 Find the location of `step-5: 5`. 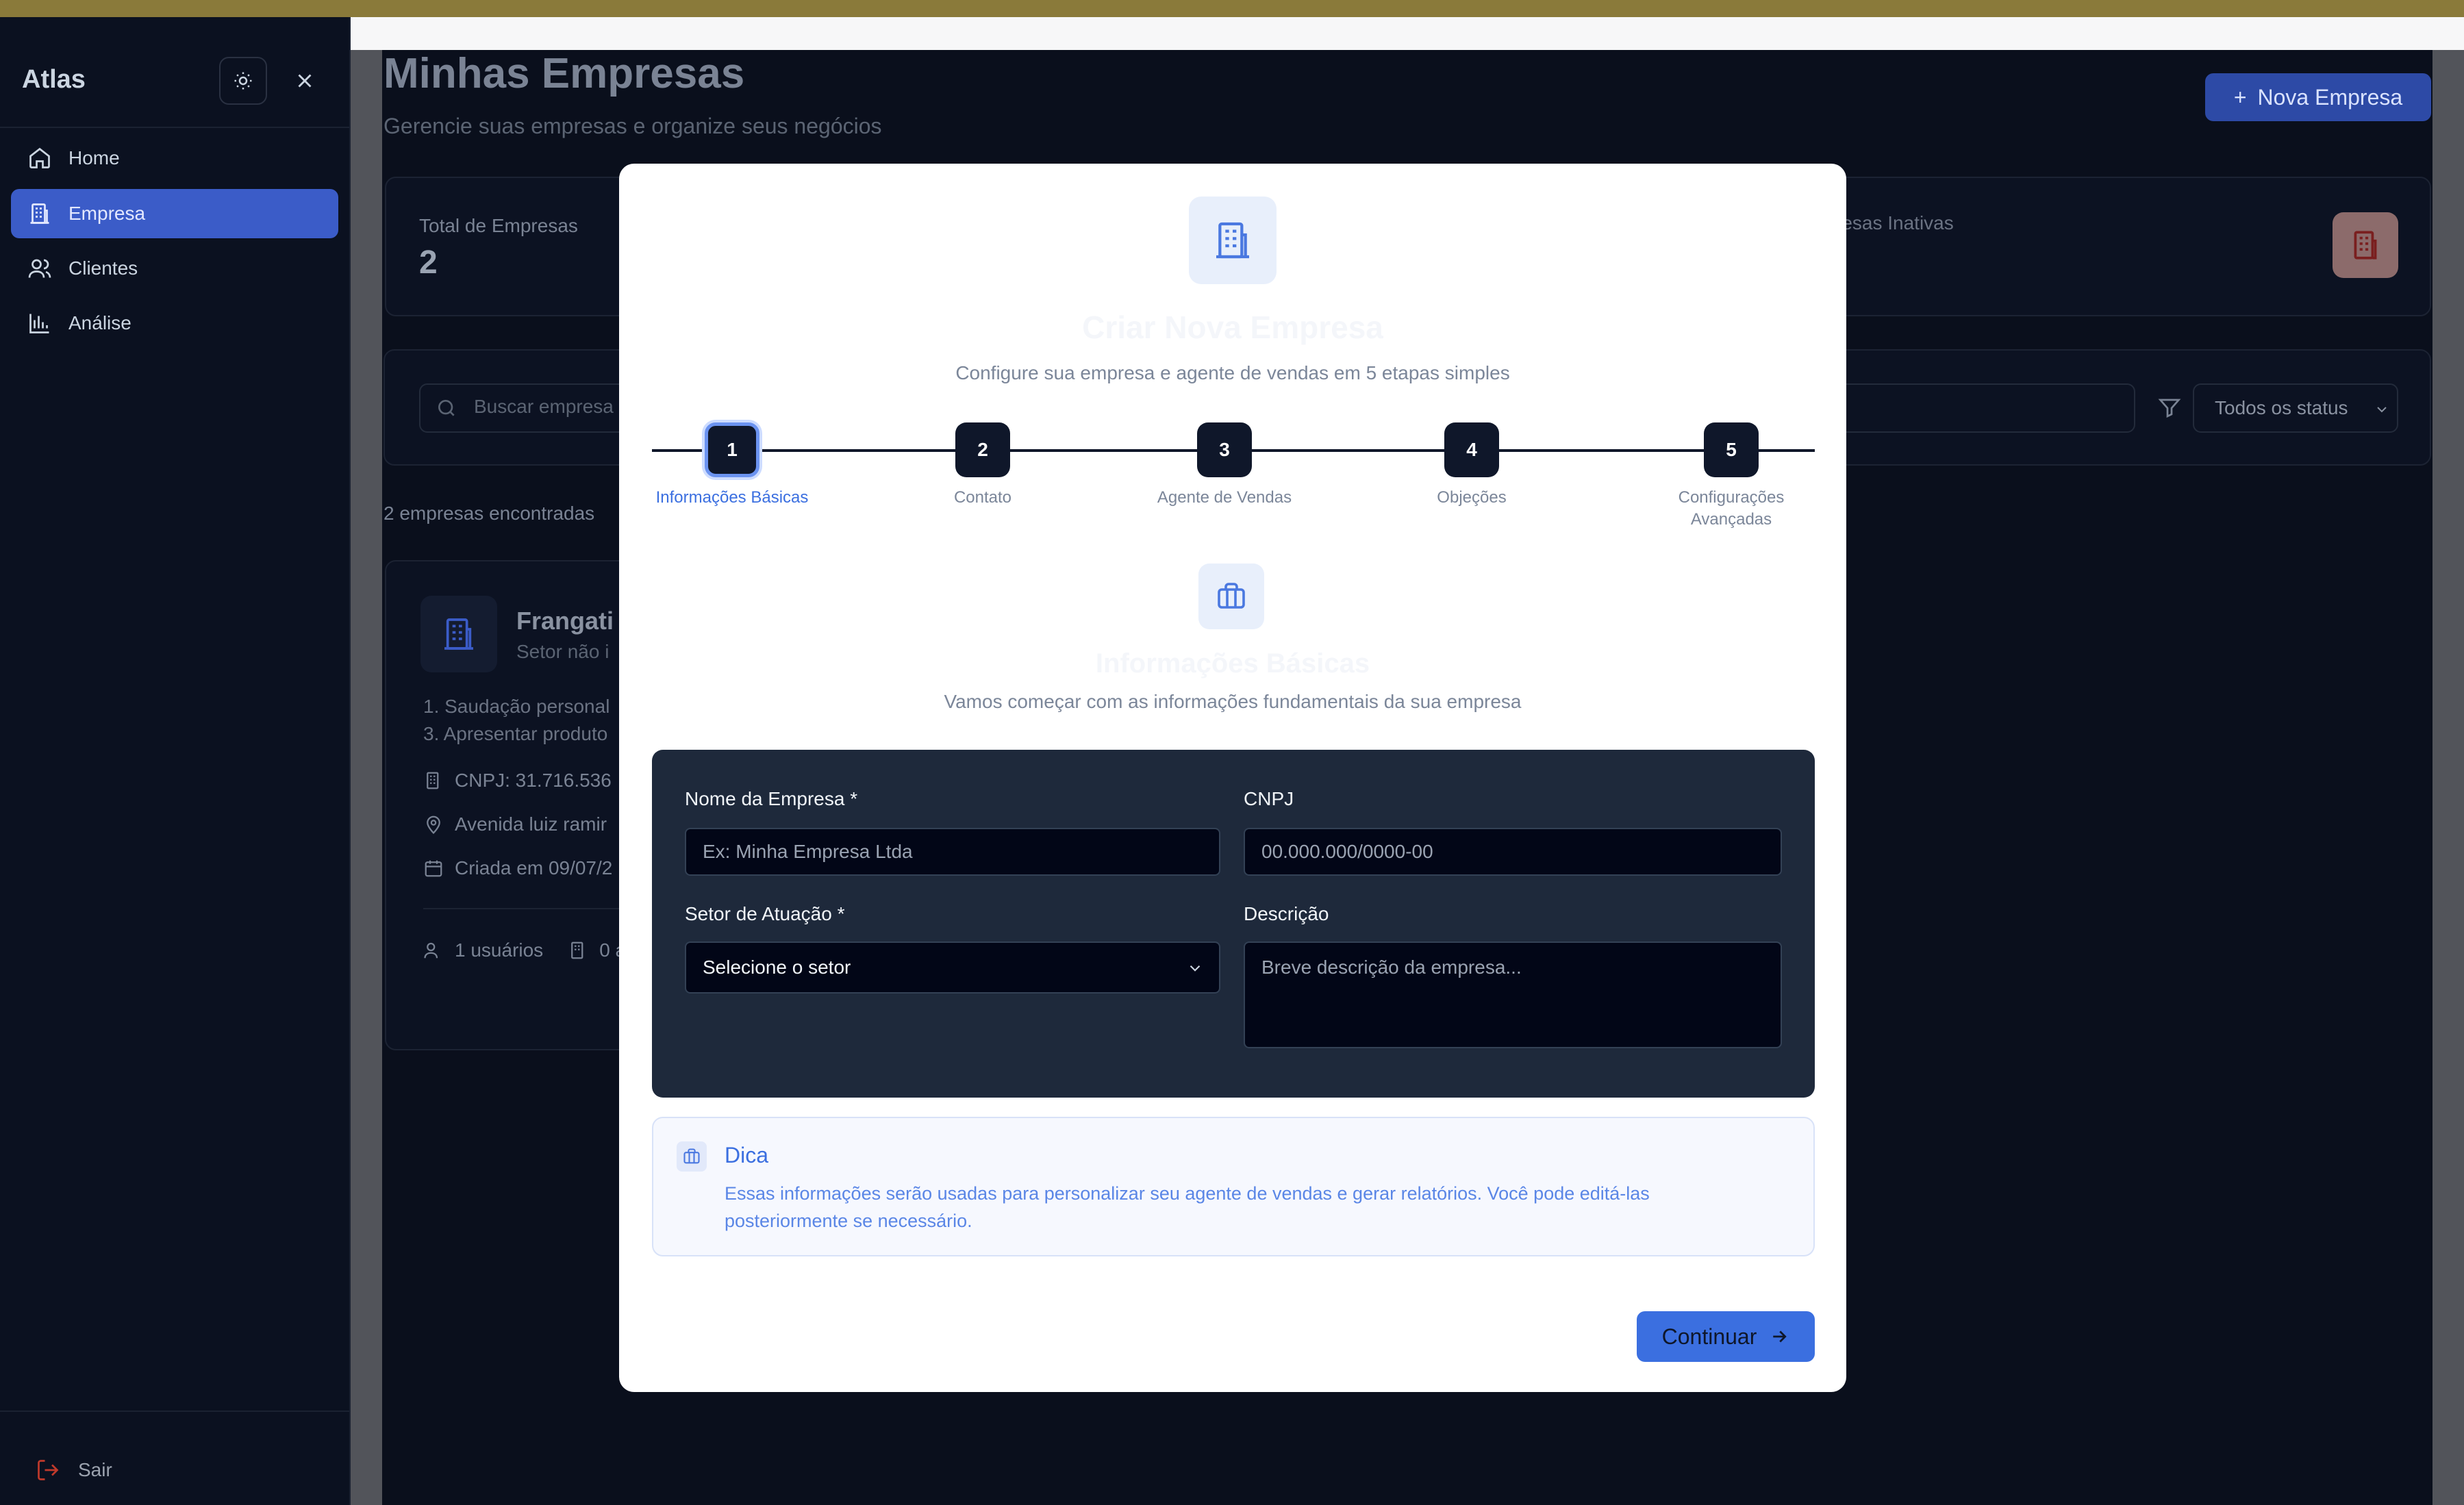

step-5: 5 is located at coordinates (1731, 449).